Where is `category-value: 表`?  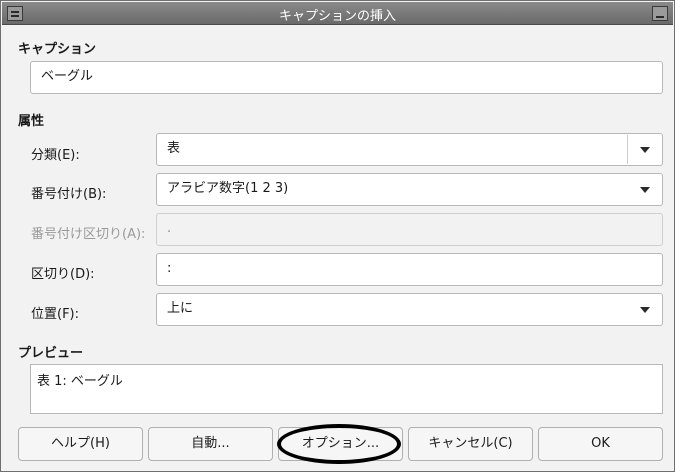
category-value: 表 is located at coordinates (174, 148).